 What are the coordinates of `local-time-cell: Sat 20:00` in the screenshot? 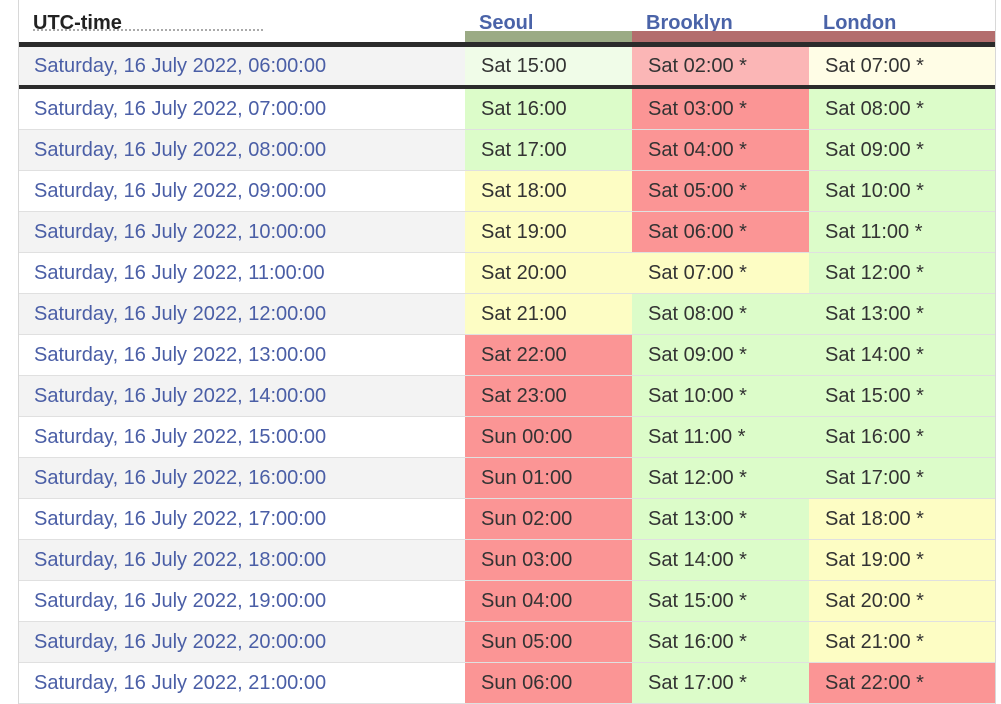 It's located at (548, 273).